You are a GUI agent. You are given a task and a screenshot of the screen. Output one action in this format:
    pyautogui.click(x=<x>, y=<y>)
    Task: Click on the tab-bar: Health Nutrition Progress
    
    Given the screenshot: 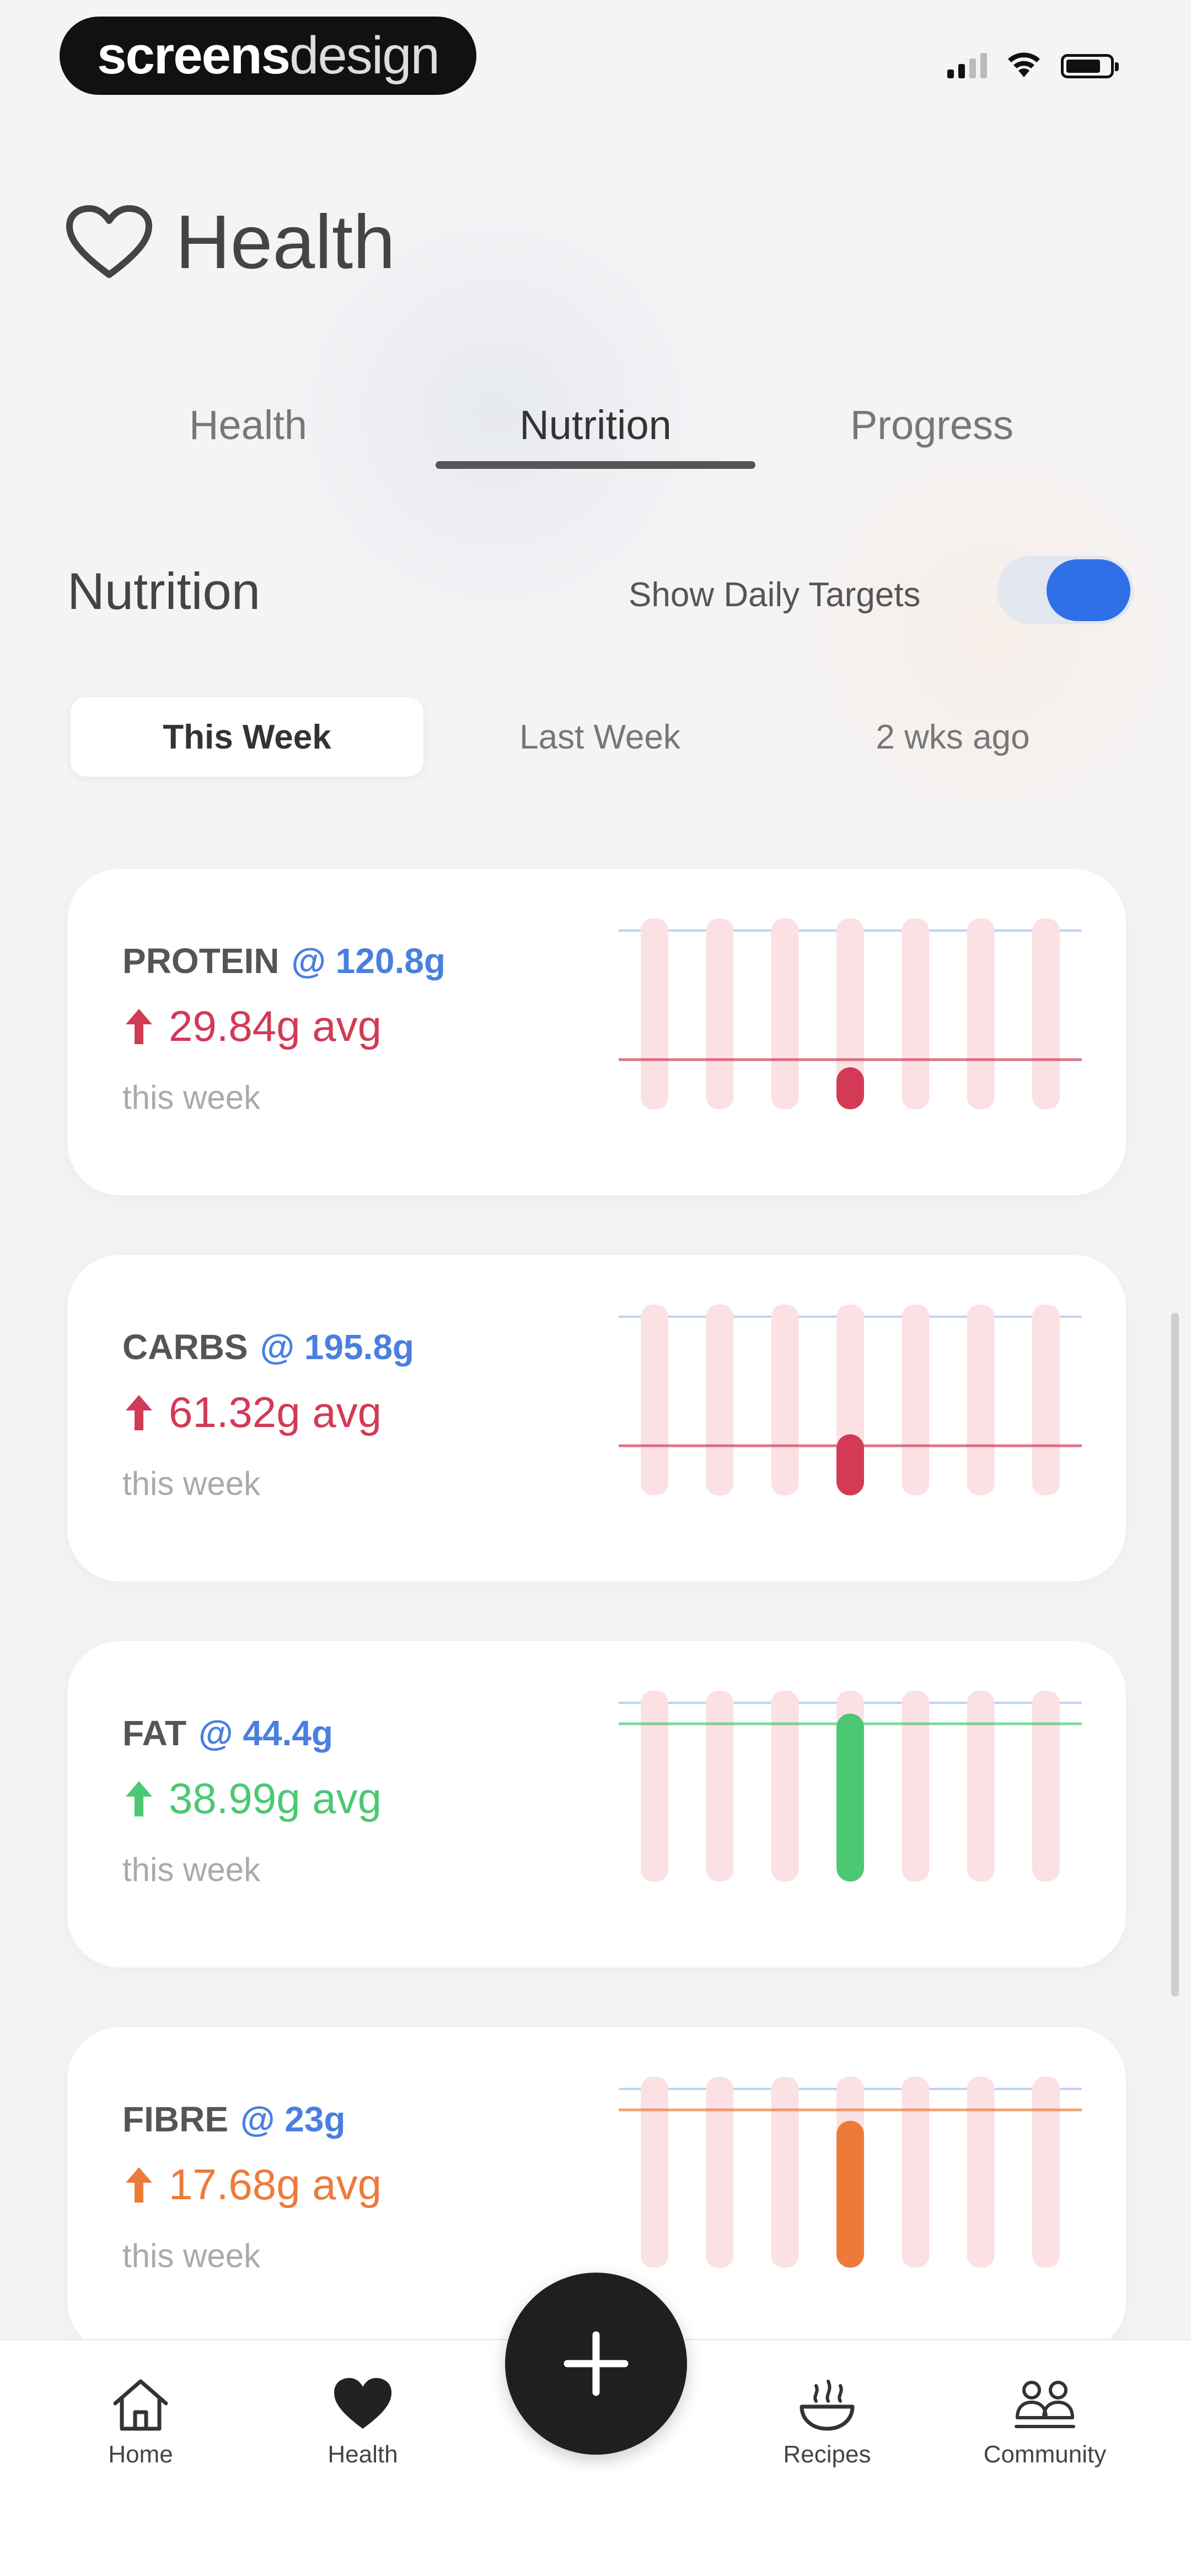 What is the action you would take?
    pyautogui.click(x=595, y=430)
    